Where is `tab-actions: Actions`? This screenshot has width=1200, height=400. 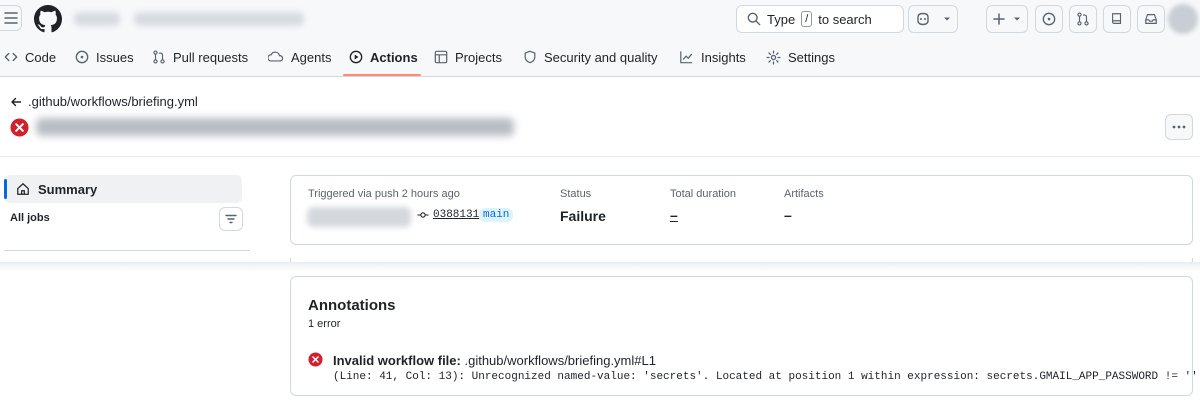 tab-actions: Actions is located at coordinates (383, 57).